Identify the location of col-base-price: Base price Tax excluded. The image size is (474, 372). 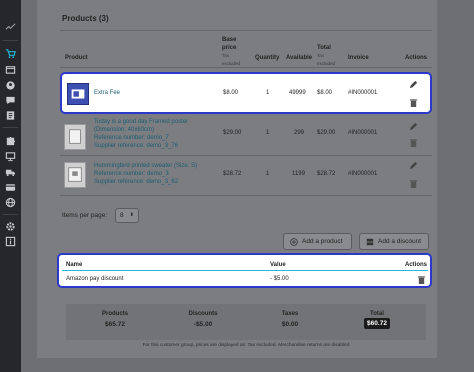
(231, 51).